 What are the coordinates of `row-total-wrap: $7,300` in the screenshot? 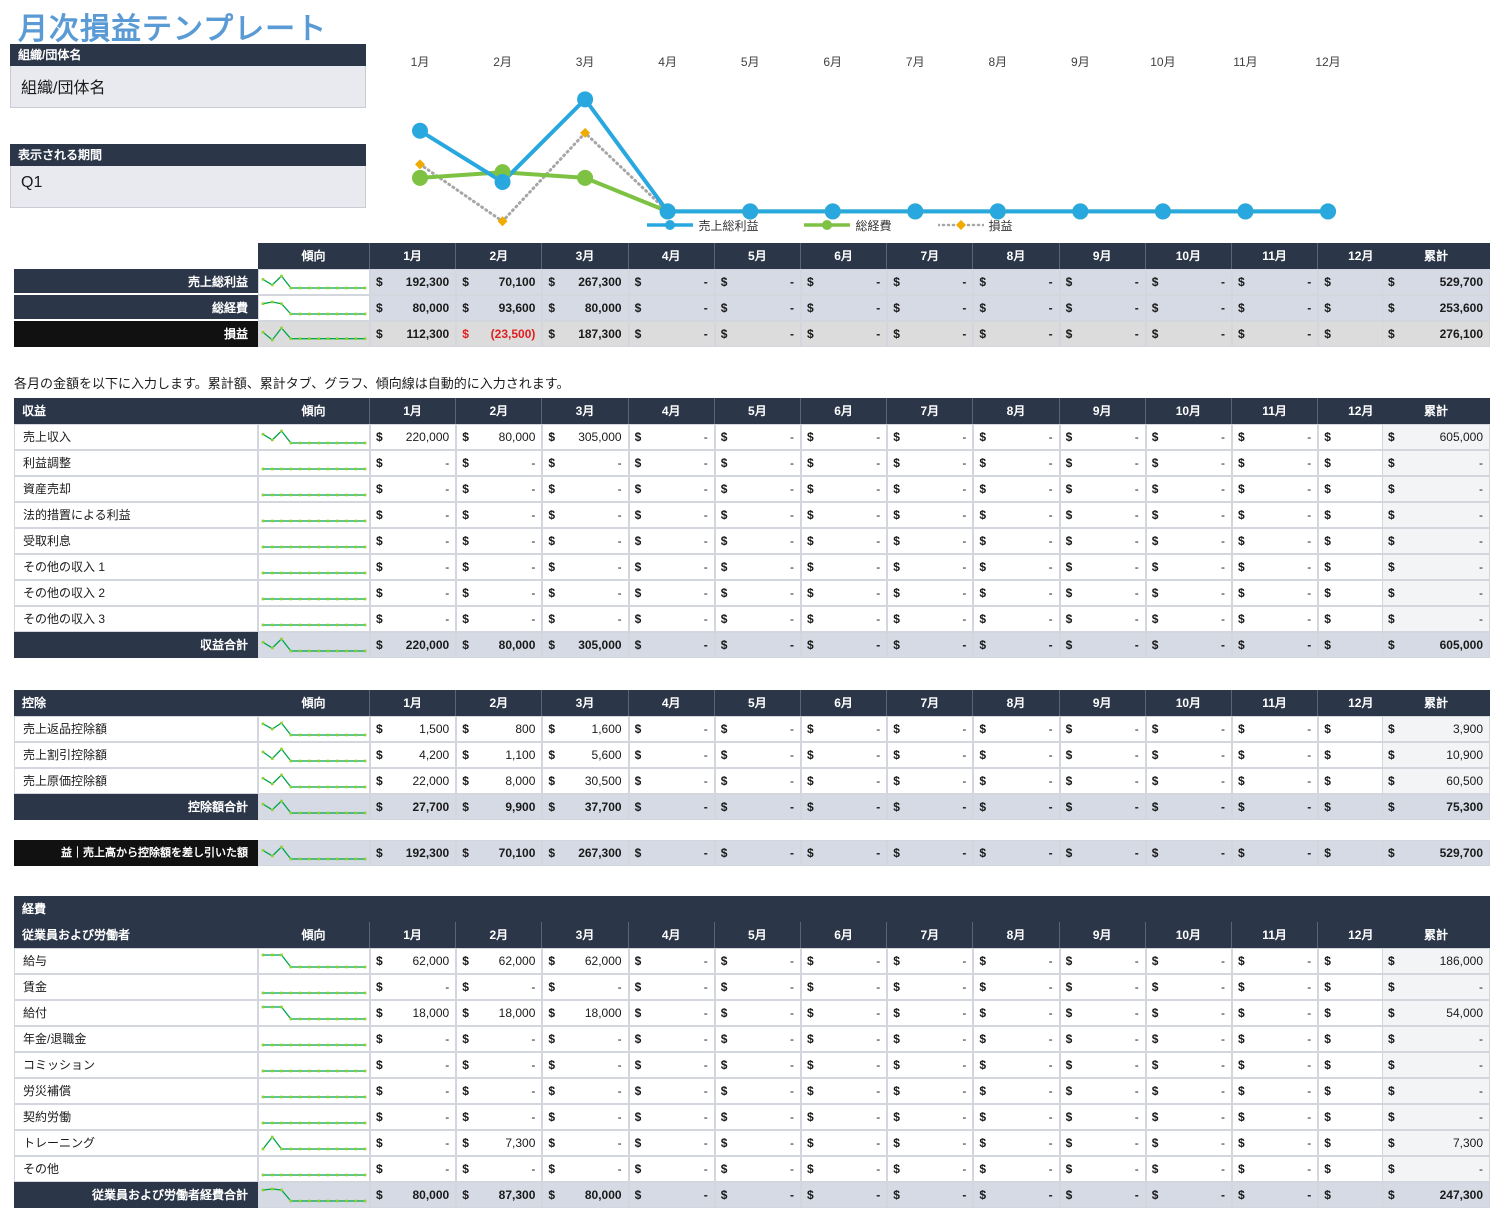 It's located at (1436, 1143).